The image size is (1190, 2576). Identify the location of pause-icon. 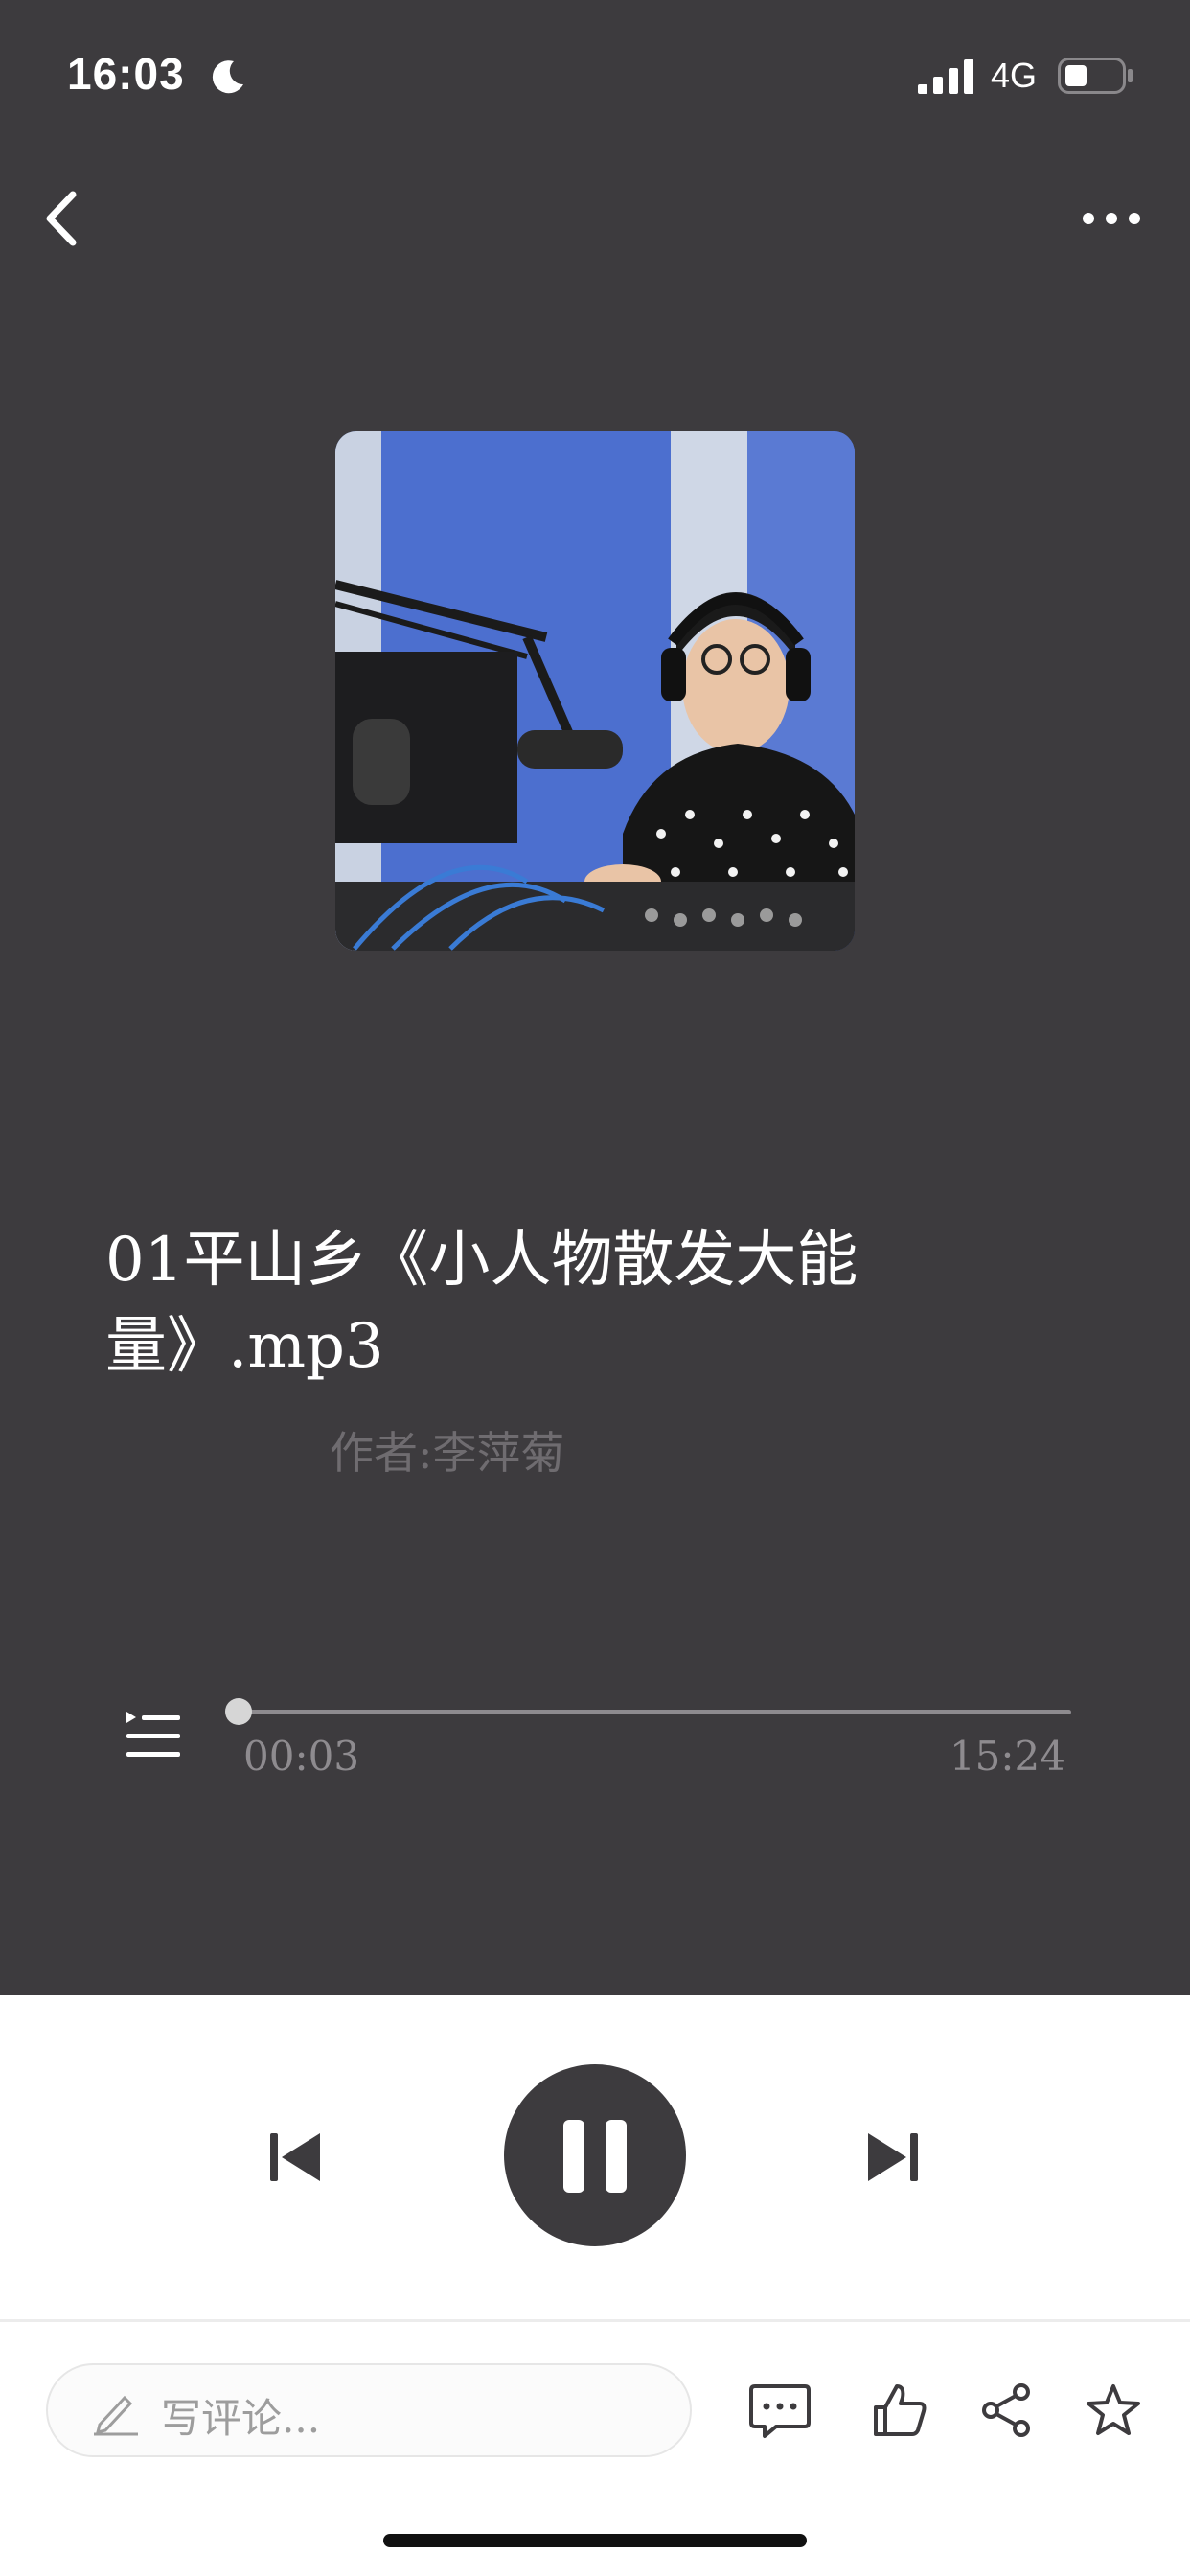
(574, 2156).